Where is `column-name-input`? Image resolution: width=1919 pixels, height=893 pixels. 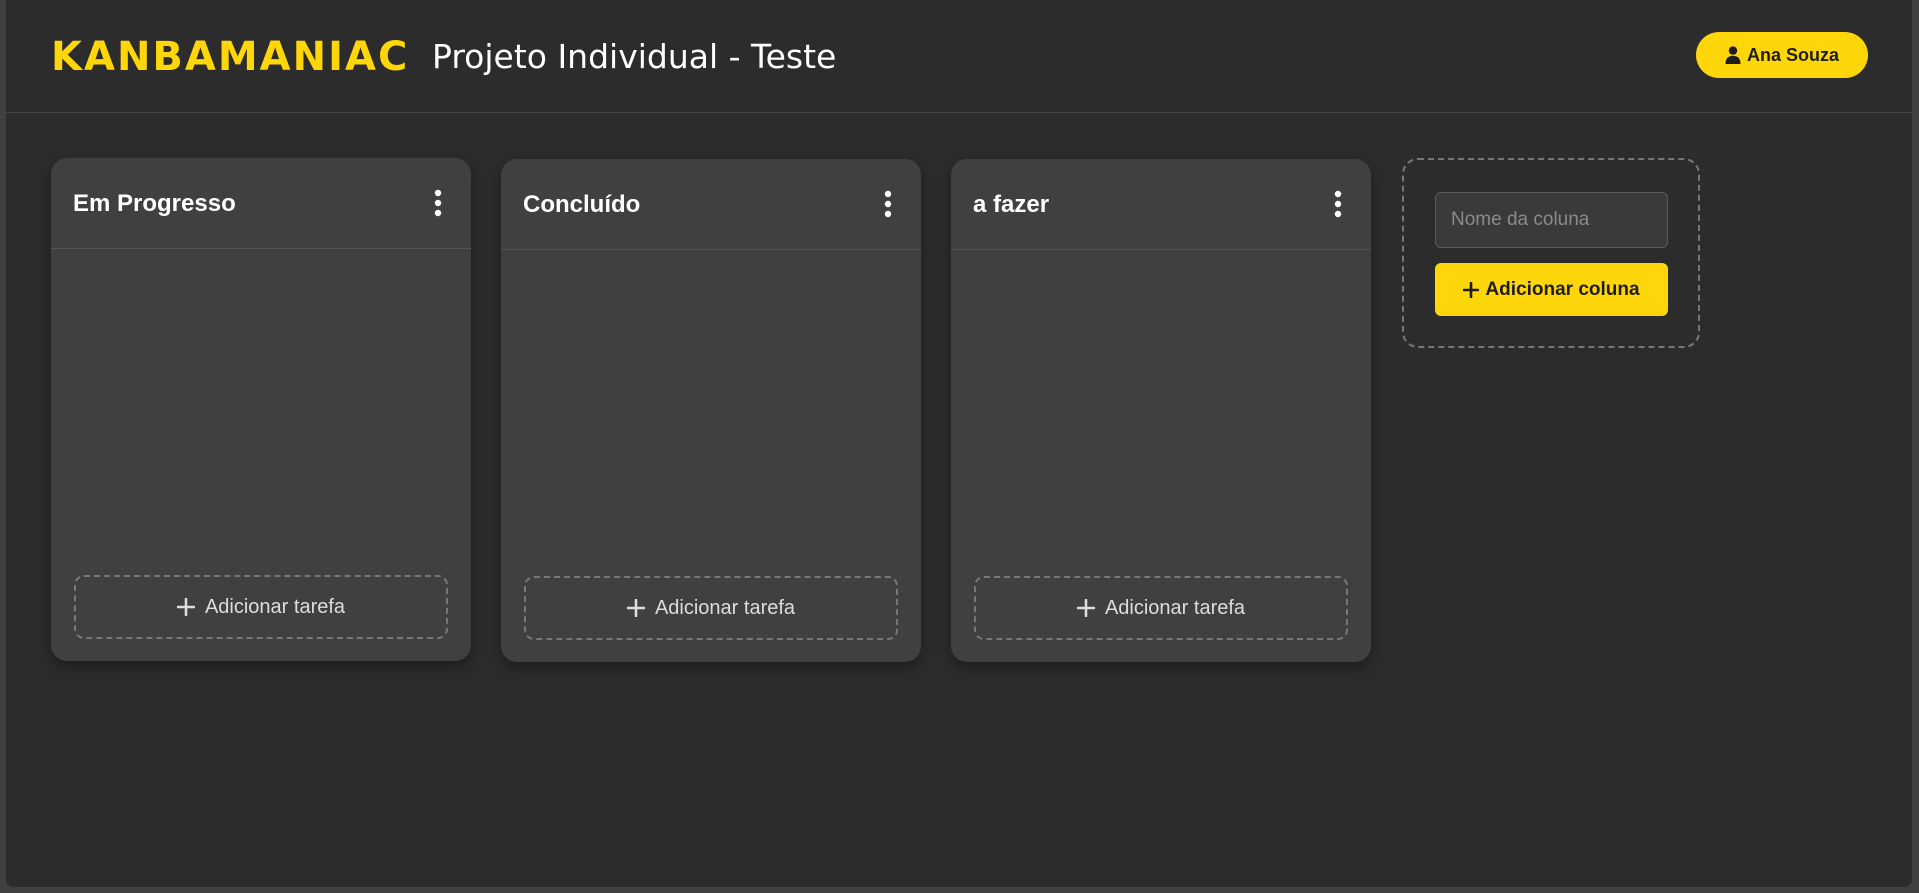
column-name-input is located at coordinates (1551, 220).